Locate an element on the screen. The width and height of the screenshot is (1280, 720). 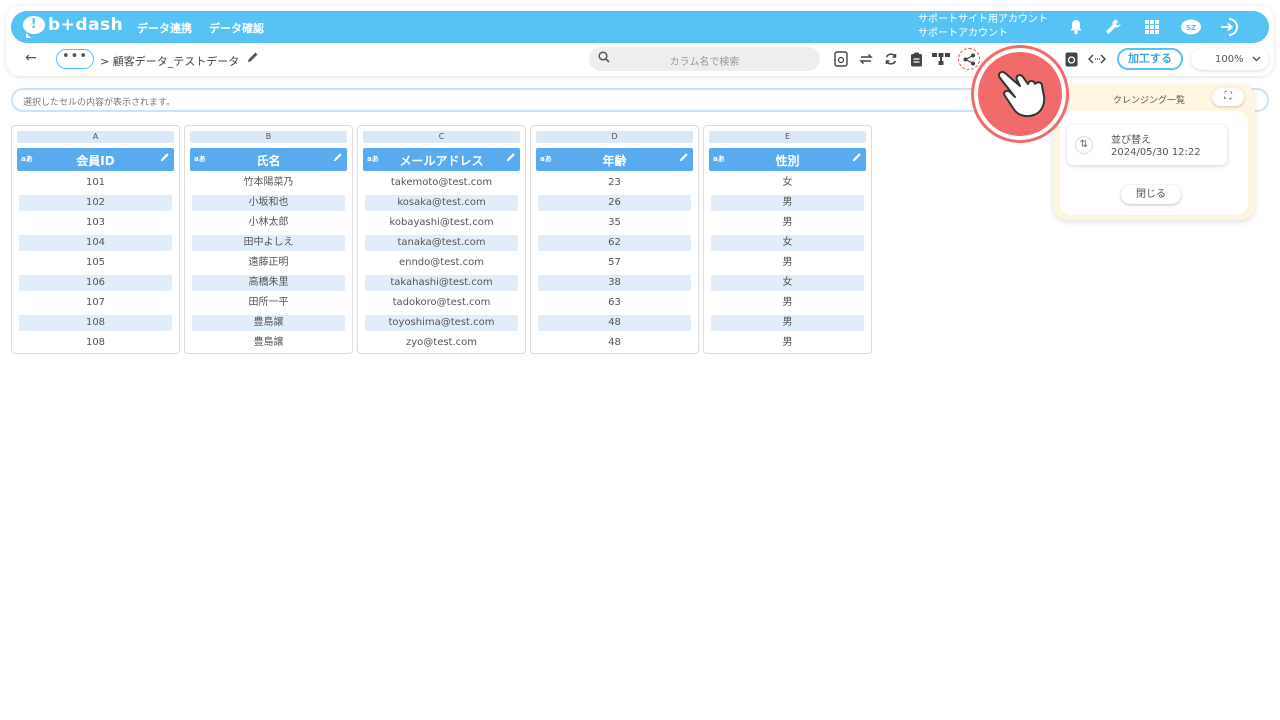
back-arrow-icon: ← is located at coordinates (31, 58).